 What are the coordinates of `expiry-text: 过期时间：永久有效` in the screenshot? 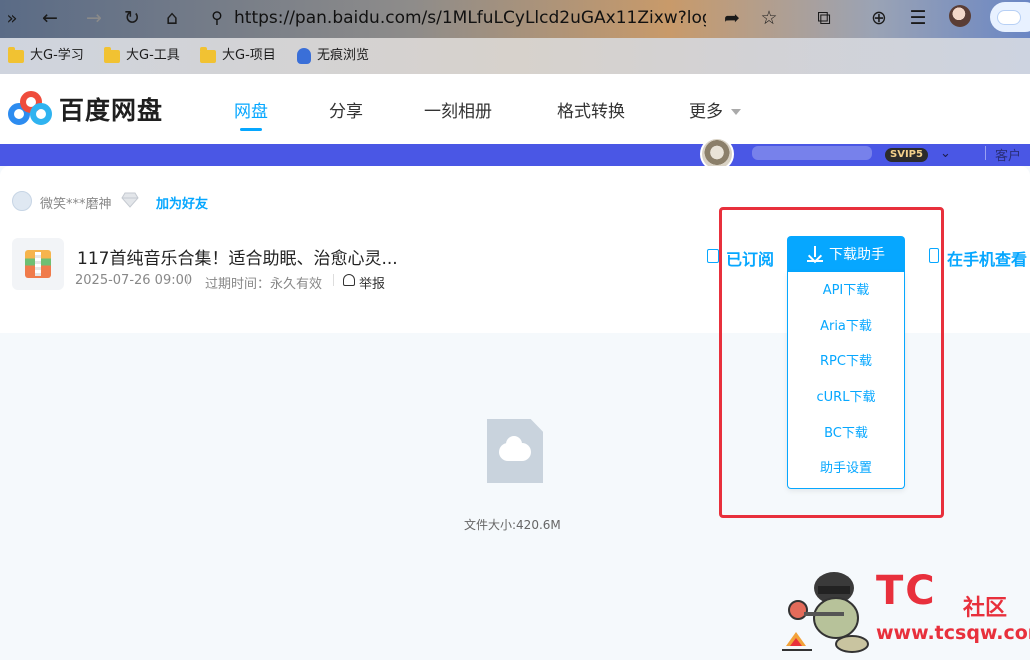 It's located at (264, 284).